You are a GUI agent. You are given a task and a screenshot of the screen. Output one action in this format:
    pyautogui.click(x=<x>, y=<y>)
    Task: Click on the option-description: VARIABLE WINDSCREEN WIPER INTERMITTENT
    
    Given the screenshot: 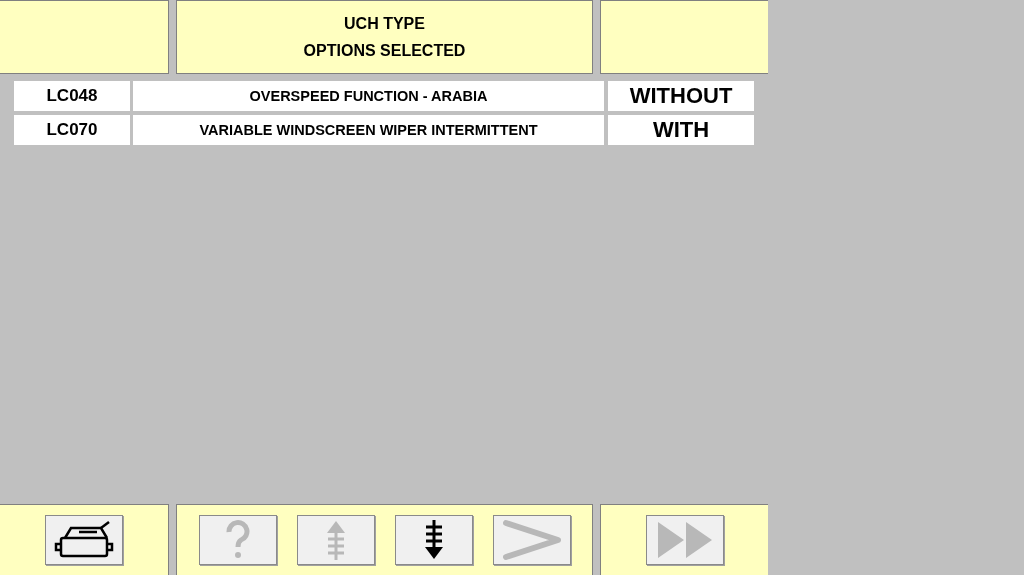 What is the action you would take?
    pyautogui.click(x=368, y=130)
    